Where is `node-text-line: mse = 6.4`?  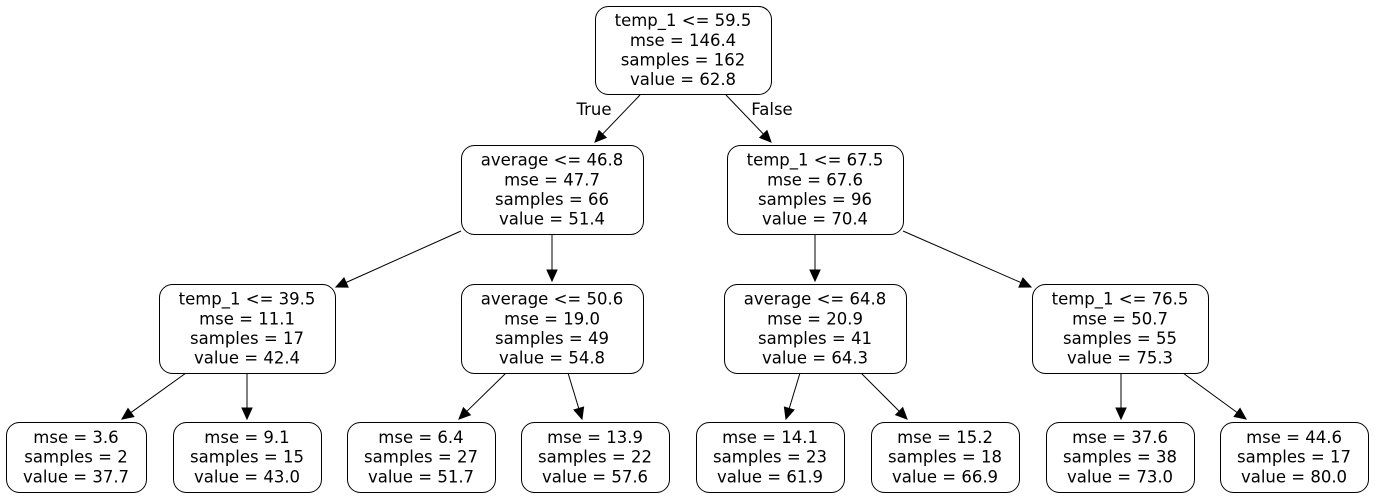 node-text-line: mse = 6.4 is located at coordinates (420, 437).